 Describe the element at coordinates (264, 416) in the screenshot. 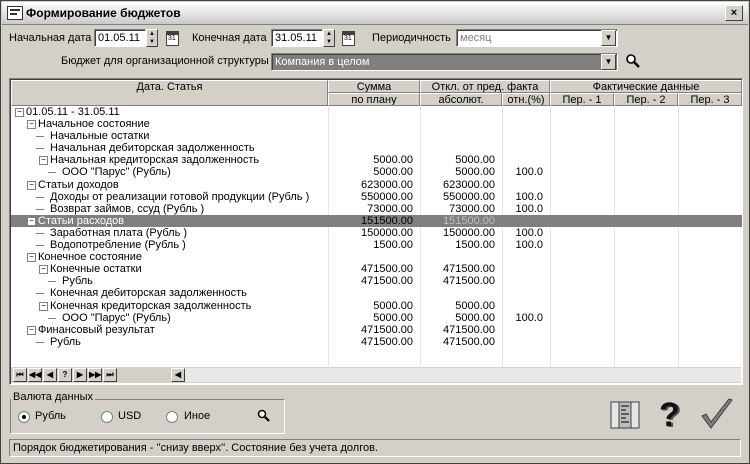

I see `currency-search-icon` at that location.